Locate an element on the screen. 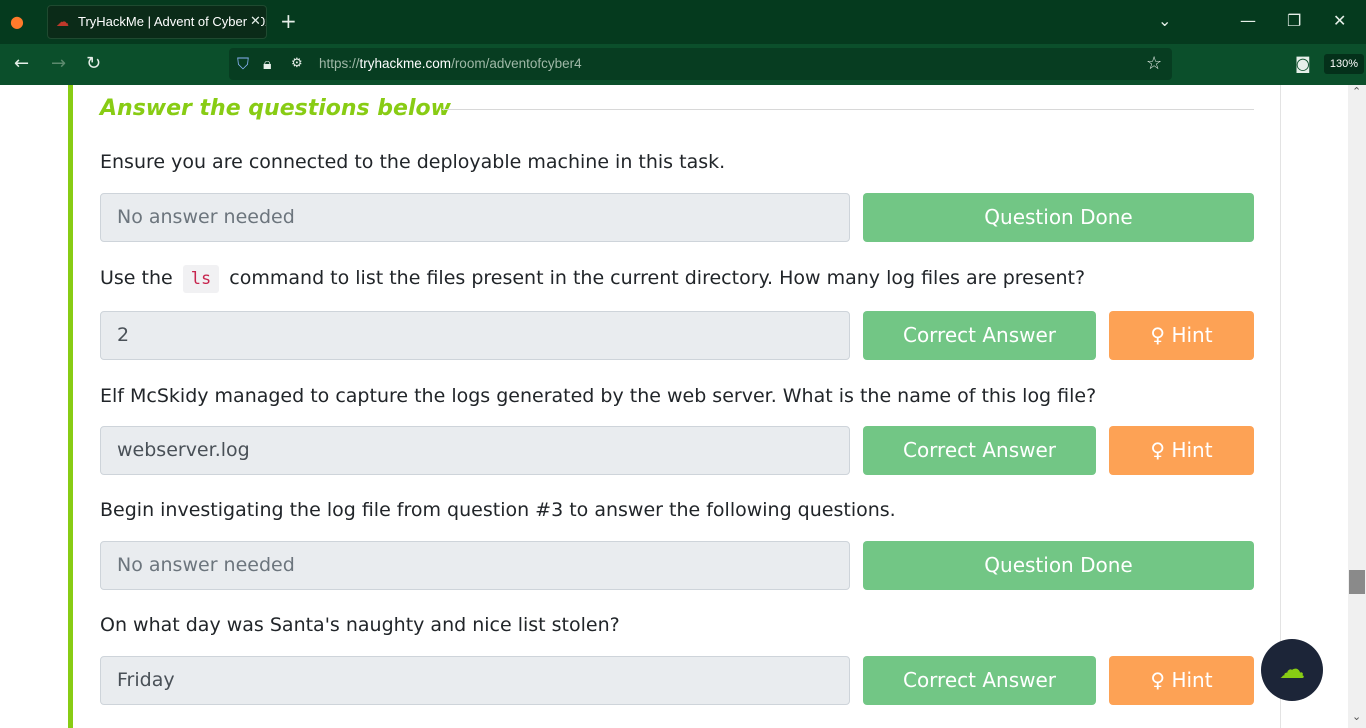 Image resolution: width=1366 pixels, height=728 pixels. reload-icon: ↻ is located at coordinates (93, 64).